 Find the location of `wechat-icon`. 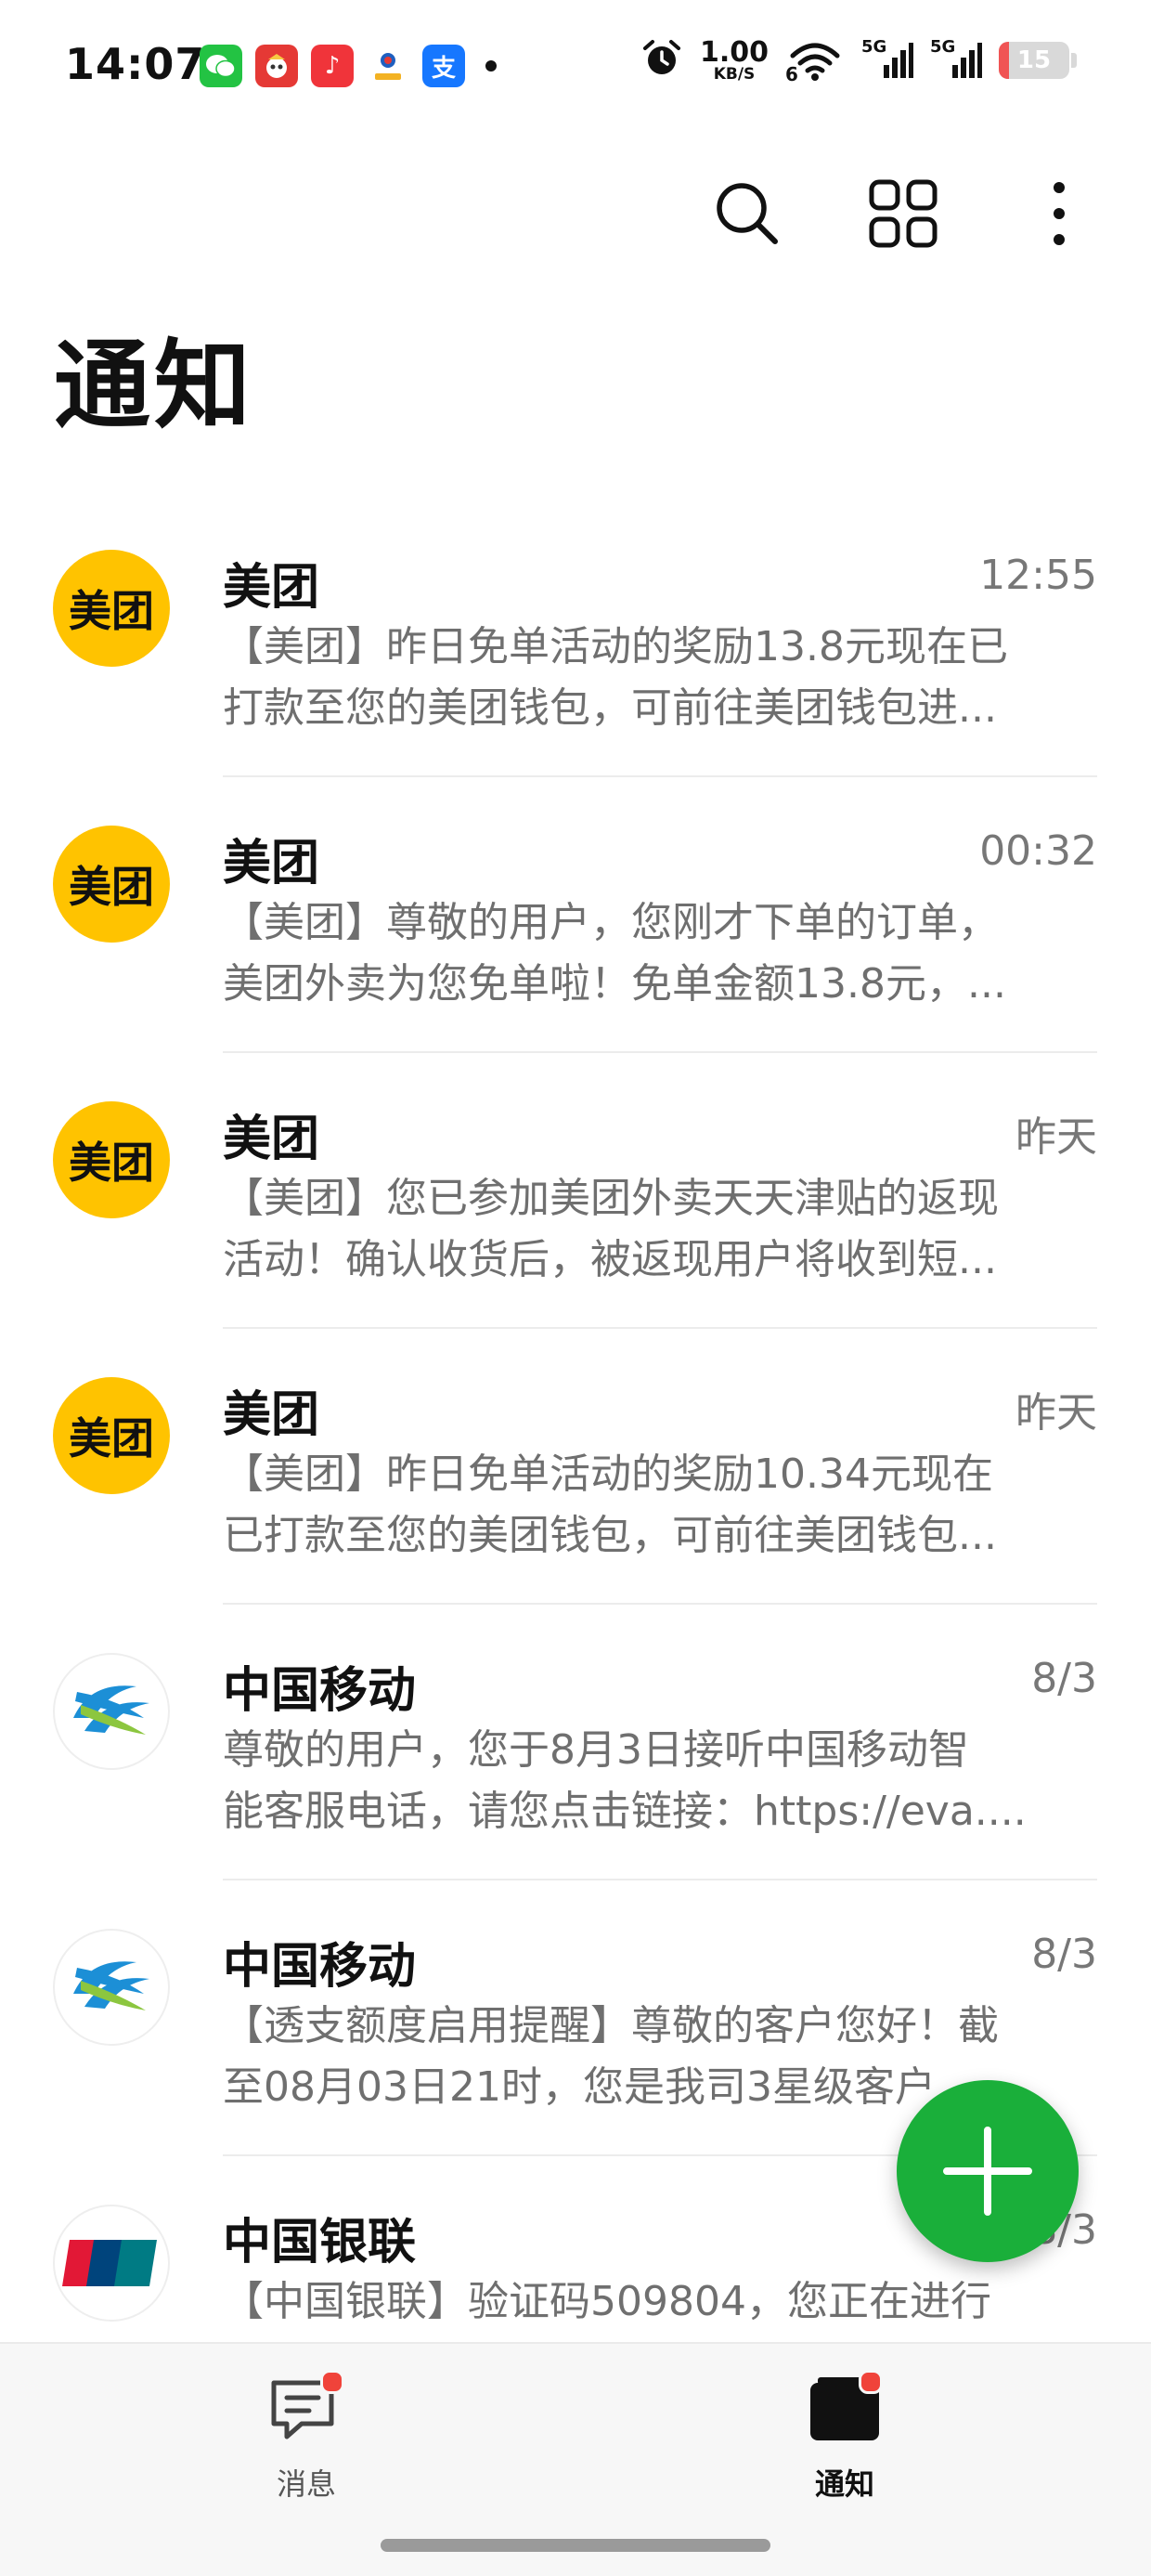

wechat-icon is located at coordinates (221, 66).